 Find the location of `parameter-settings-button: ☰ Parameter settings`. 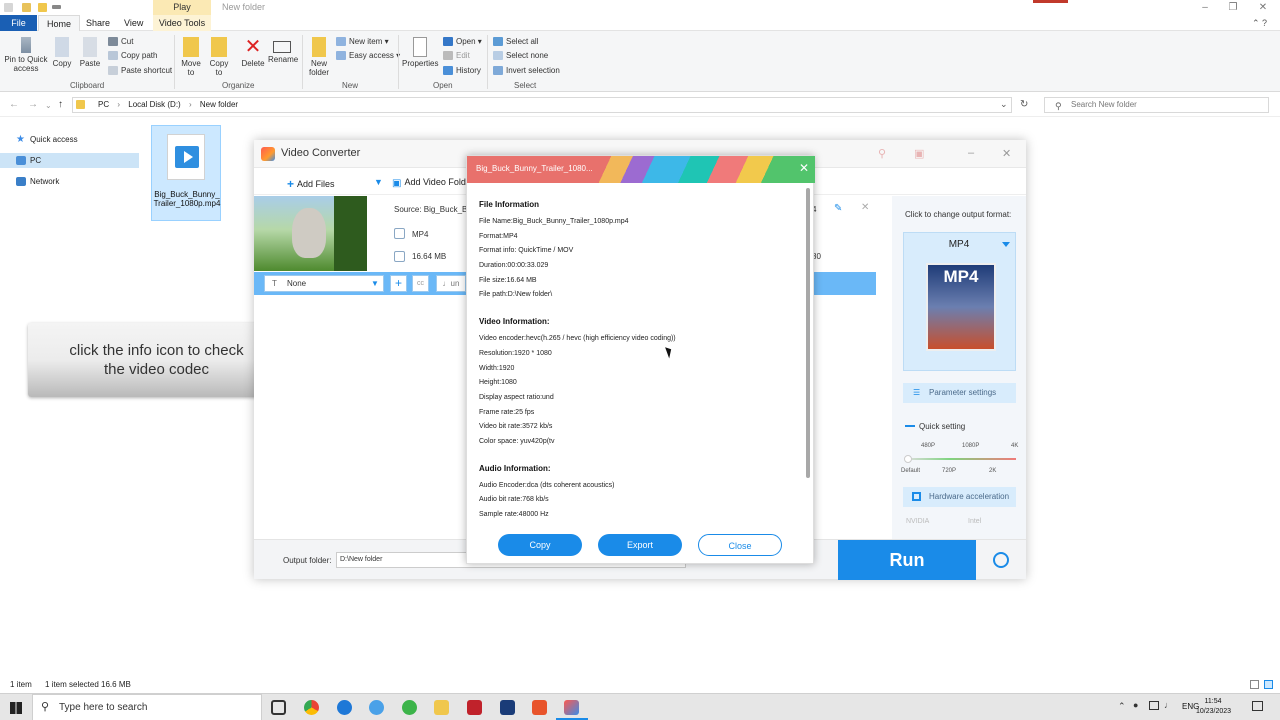

parameter-settings-button: ☰ Parameter settings is located at coordinates (959, 393).